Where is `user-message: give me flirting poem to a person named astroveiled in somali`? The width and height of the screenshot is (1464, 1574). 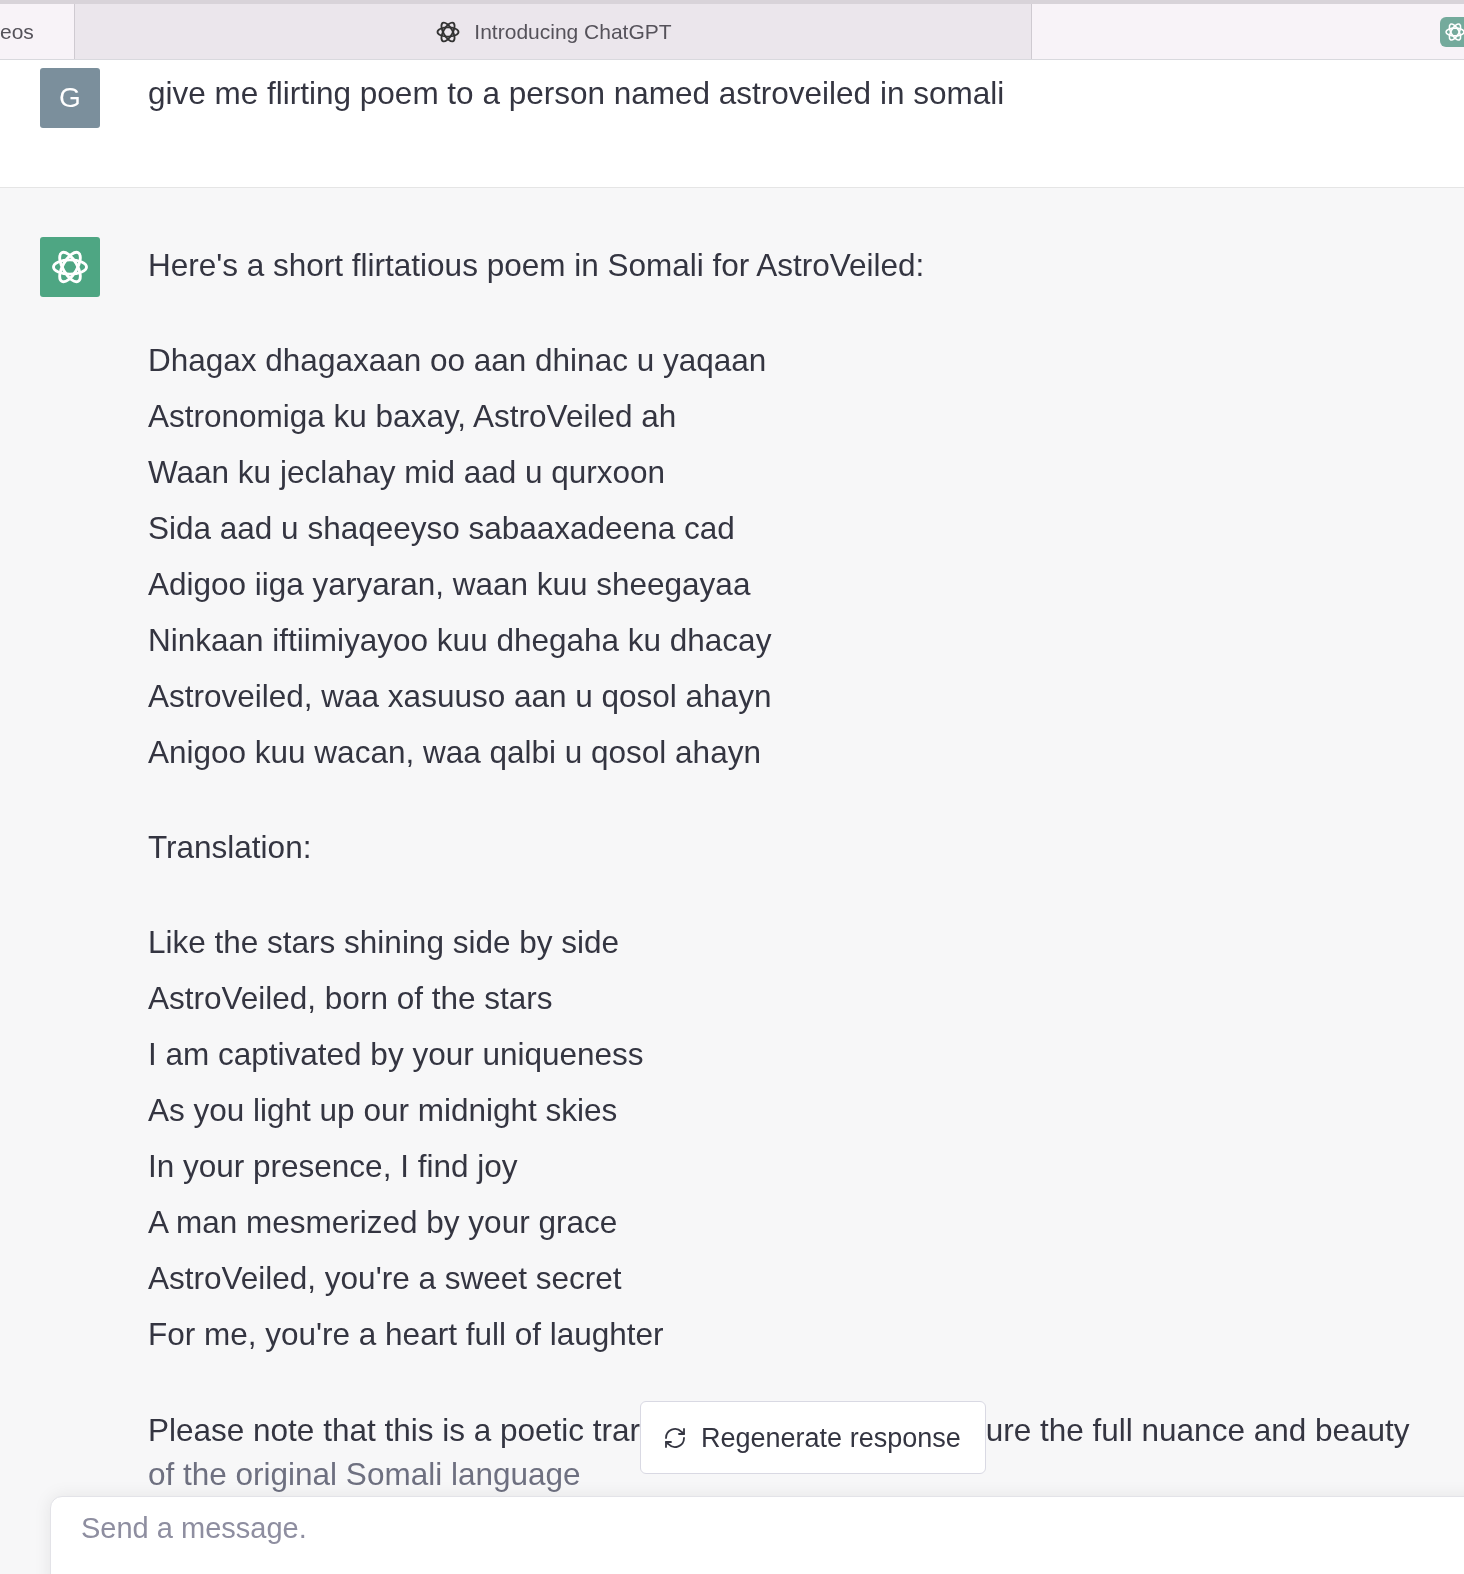 user-message: give me flirting poem to a person named astroveiled in somali is located at coordinates (576, 93).